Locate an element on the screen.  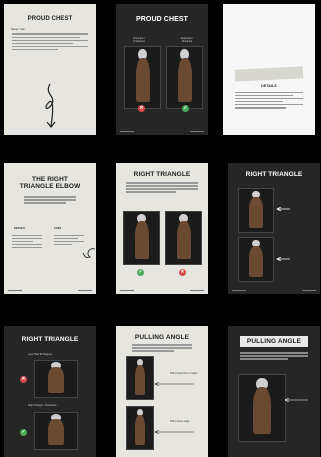
photo-correct is located at coordinates (141, 238).